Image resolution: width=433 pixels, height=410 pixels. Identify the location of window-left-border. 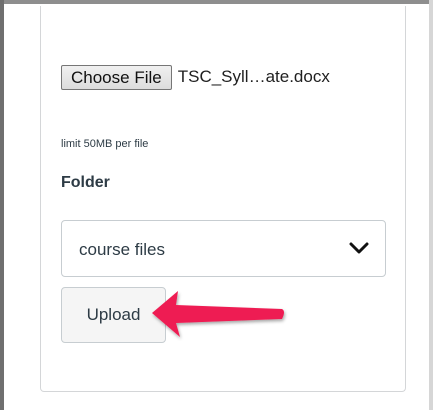
(2, 205).